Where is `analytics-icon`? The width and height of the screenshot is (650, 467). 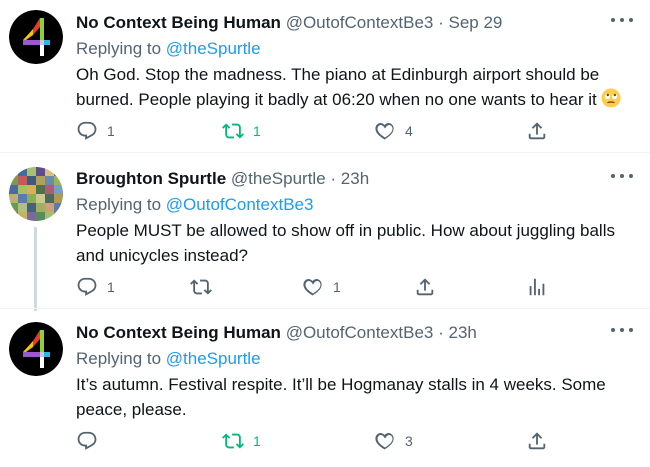
analytics-icon is located at coordinates (537, 287).